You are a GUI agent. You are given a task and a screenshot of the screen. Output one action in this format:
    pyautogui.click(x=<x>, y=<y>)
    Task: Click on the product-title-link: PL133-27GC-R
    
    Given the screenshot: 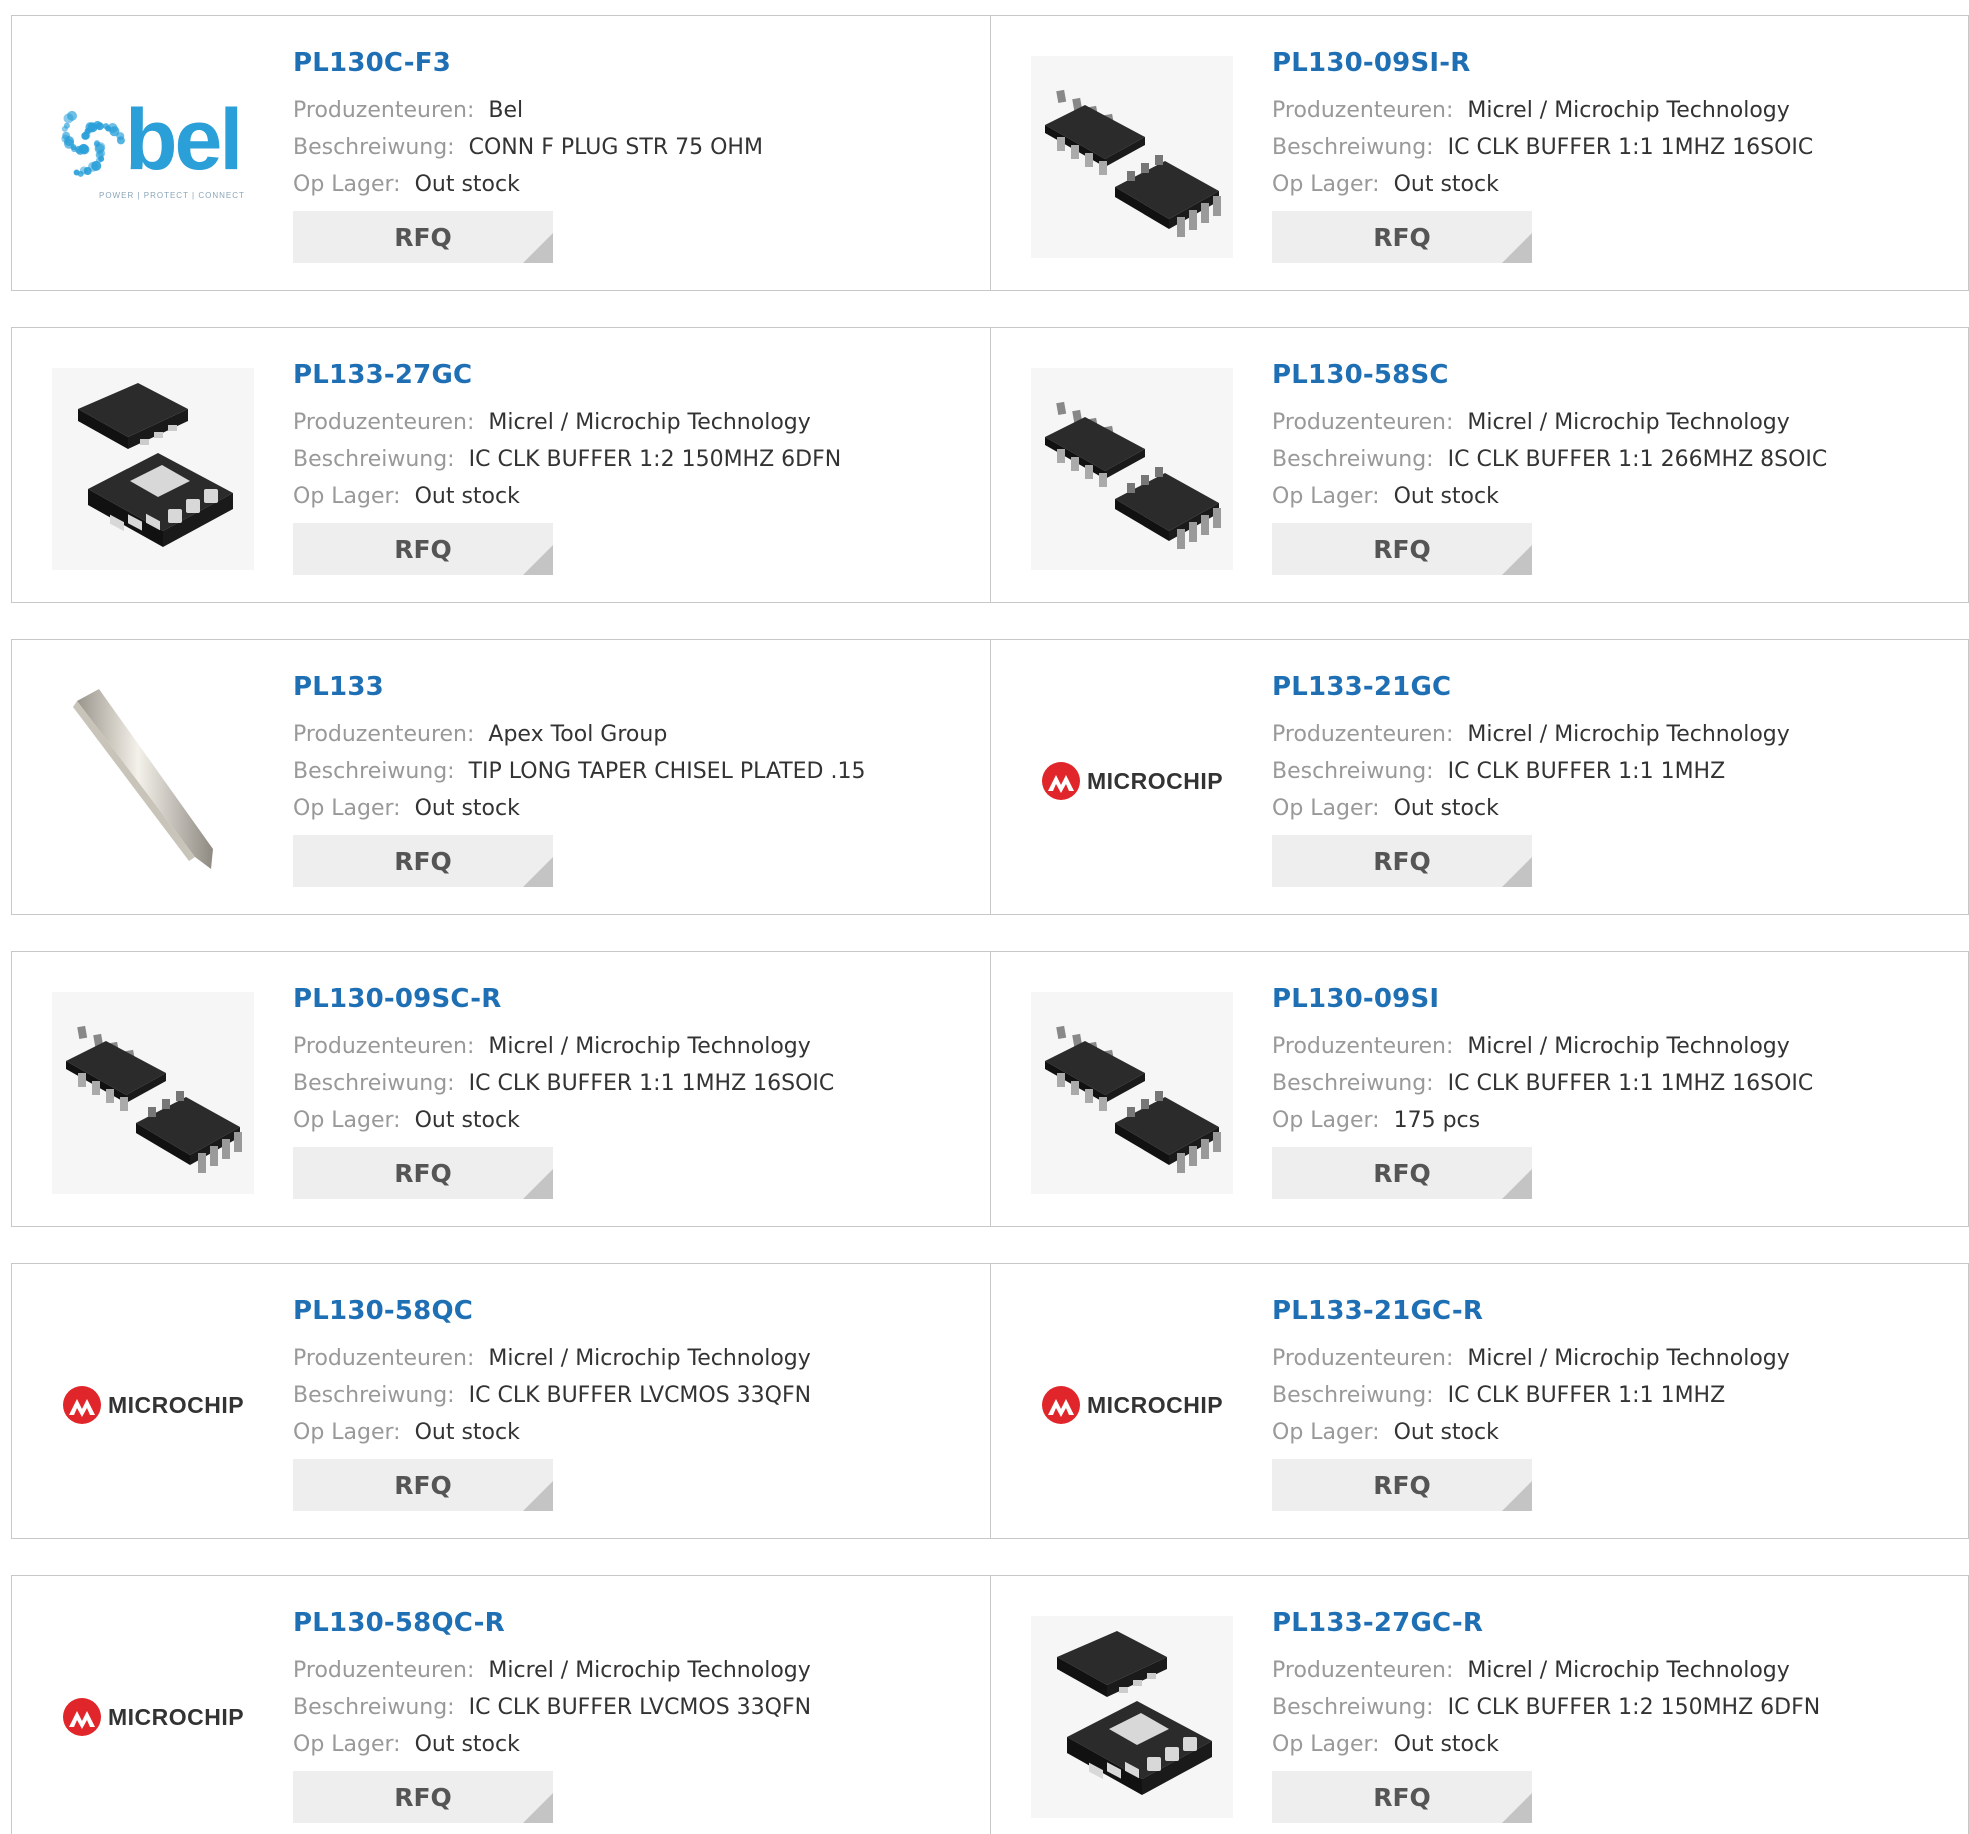 What is the action you would take?
    pyautogui.click(x=1615, y=1623)
    